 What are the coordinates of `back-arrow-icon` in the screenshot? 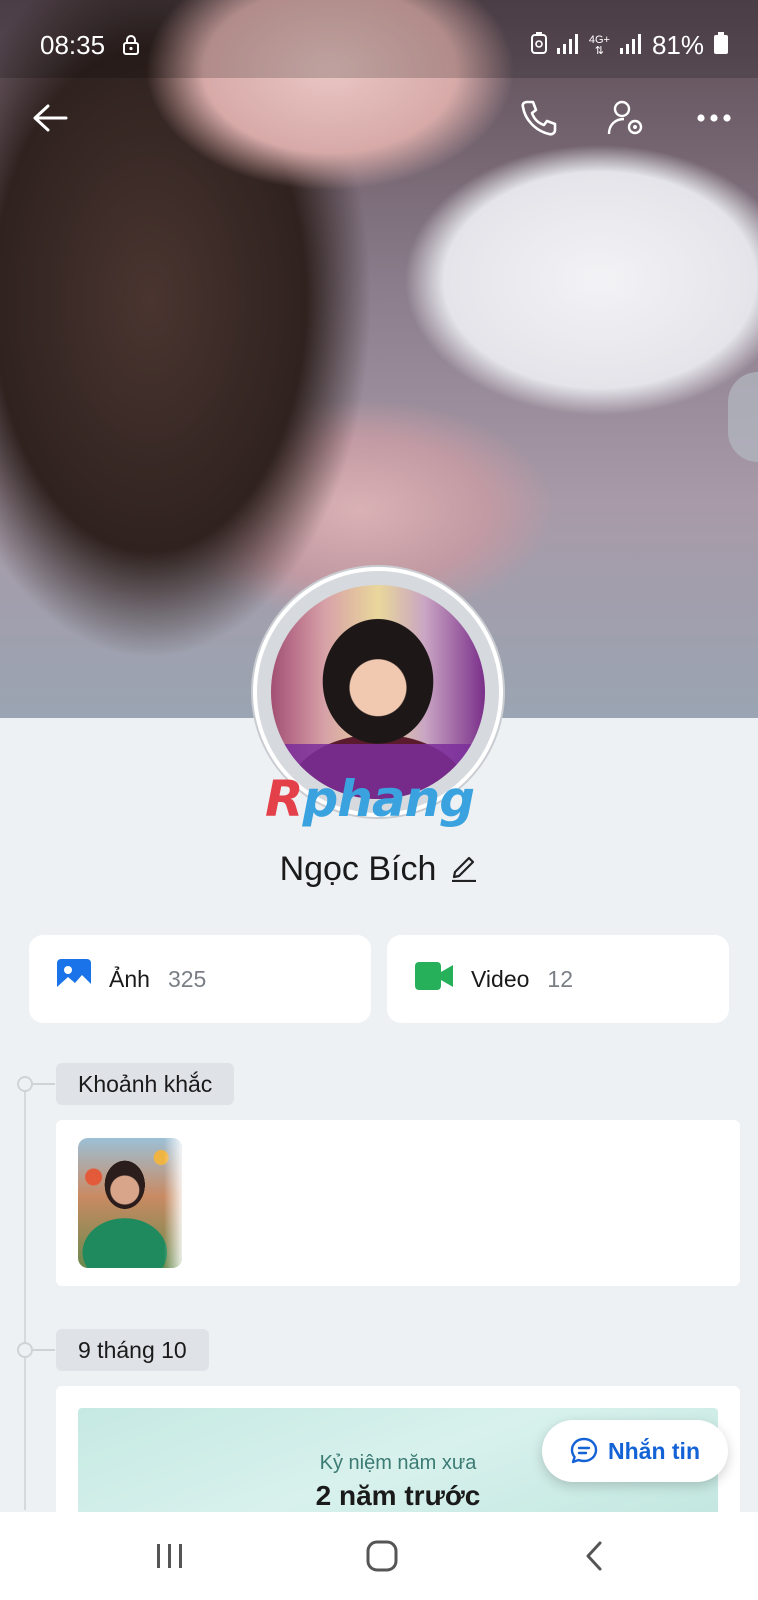 It's located at (50, 118).